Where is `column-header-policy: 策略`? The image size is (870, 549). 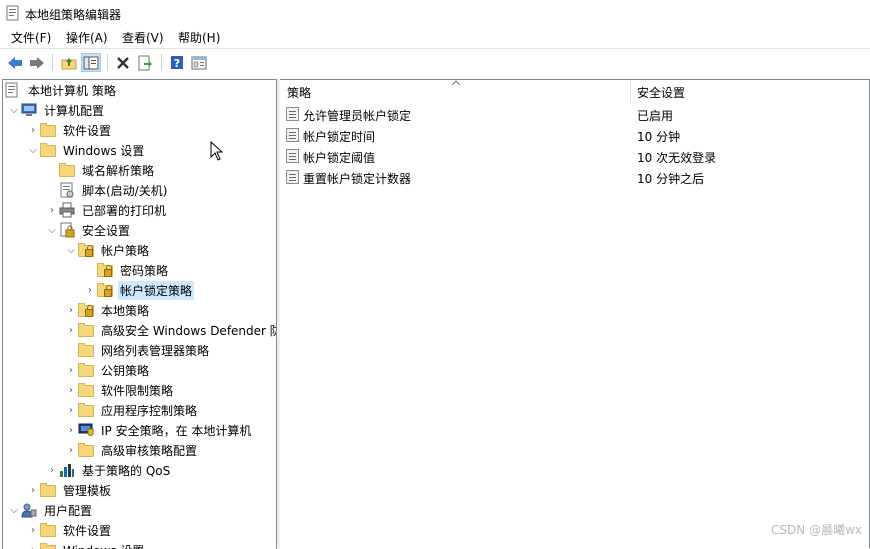 column-header-policy: 策略 is located at coordinates (299, 92).